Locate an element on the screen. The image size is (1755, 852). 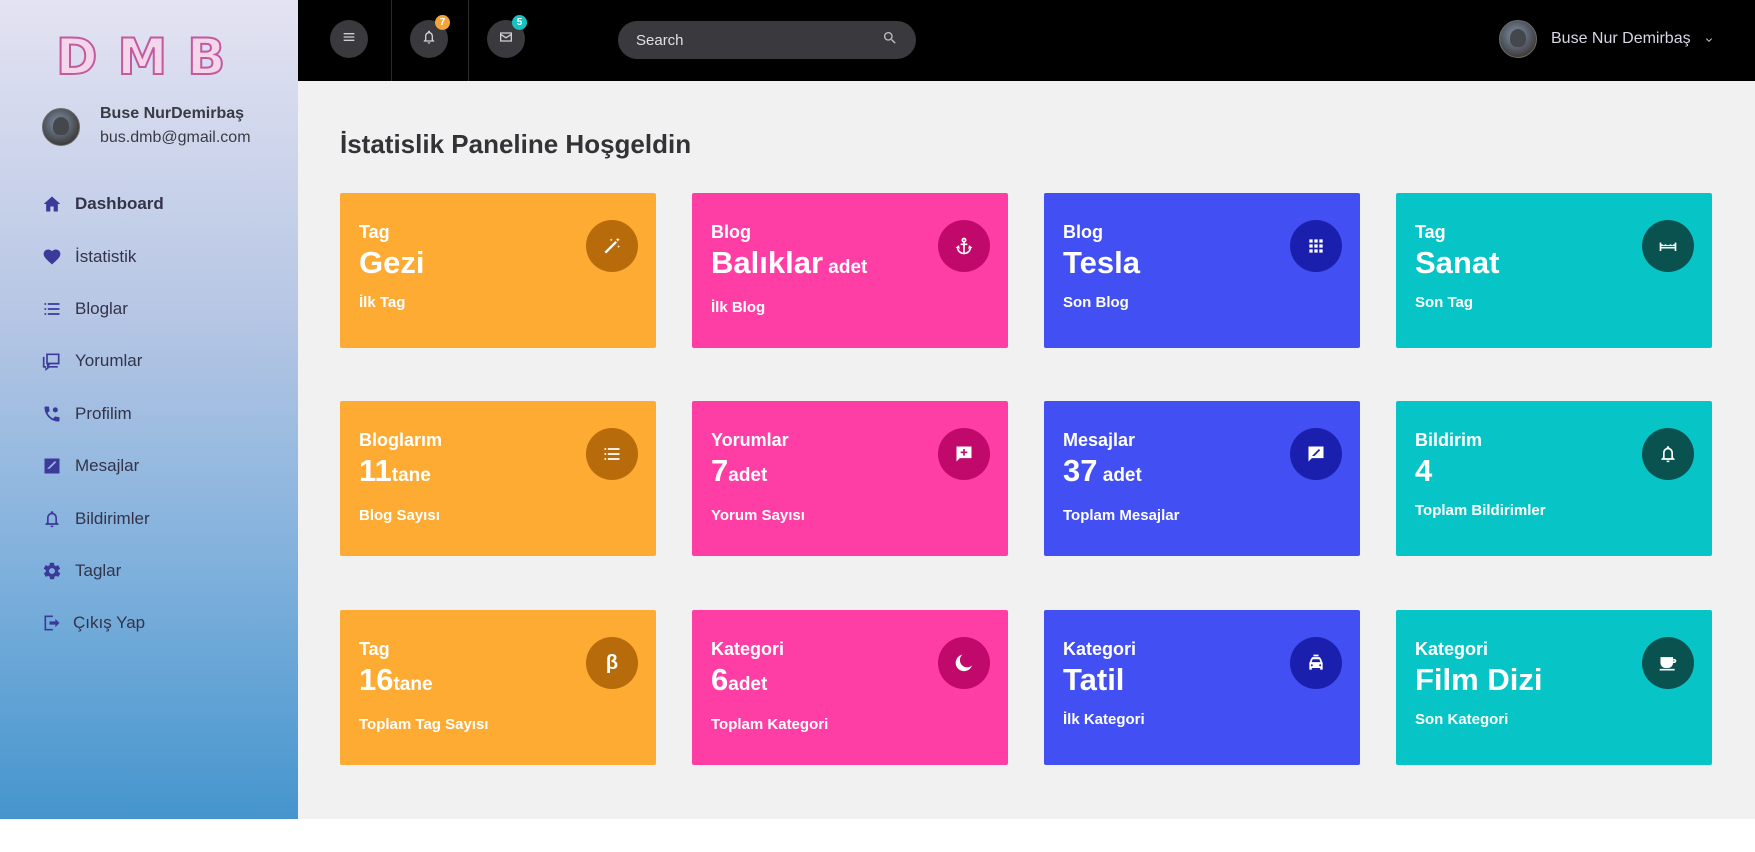
stat-card-subtitle: İlk Kategori is located at coordinates (1104, 719).